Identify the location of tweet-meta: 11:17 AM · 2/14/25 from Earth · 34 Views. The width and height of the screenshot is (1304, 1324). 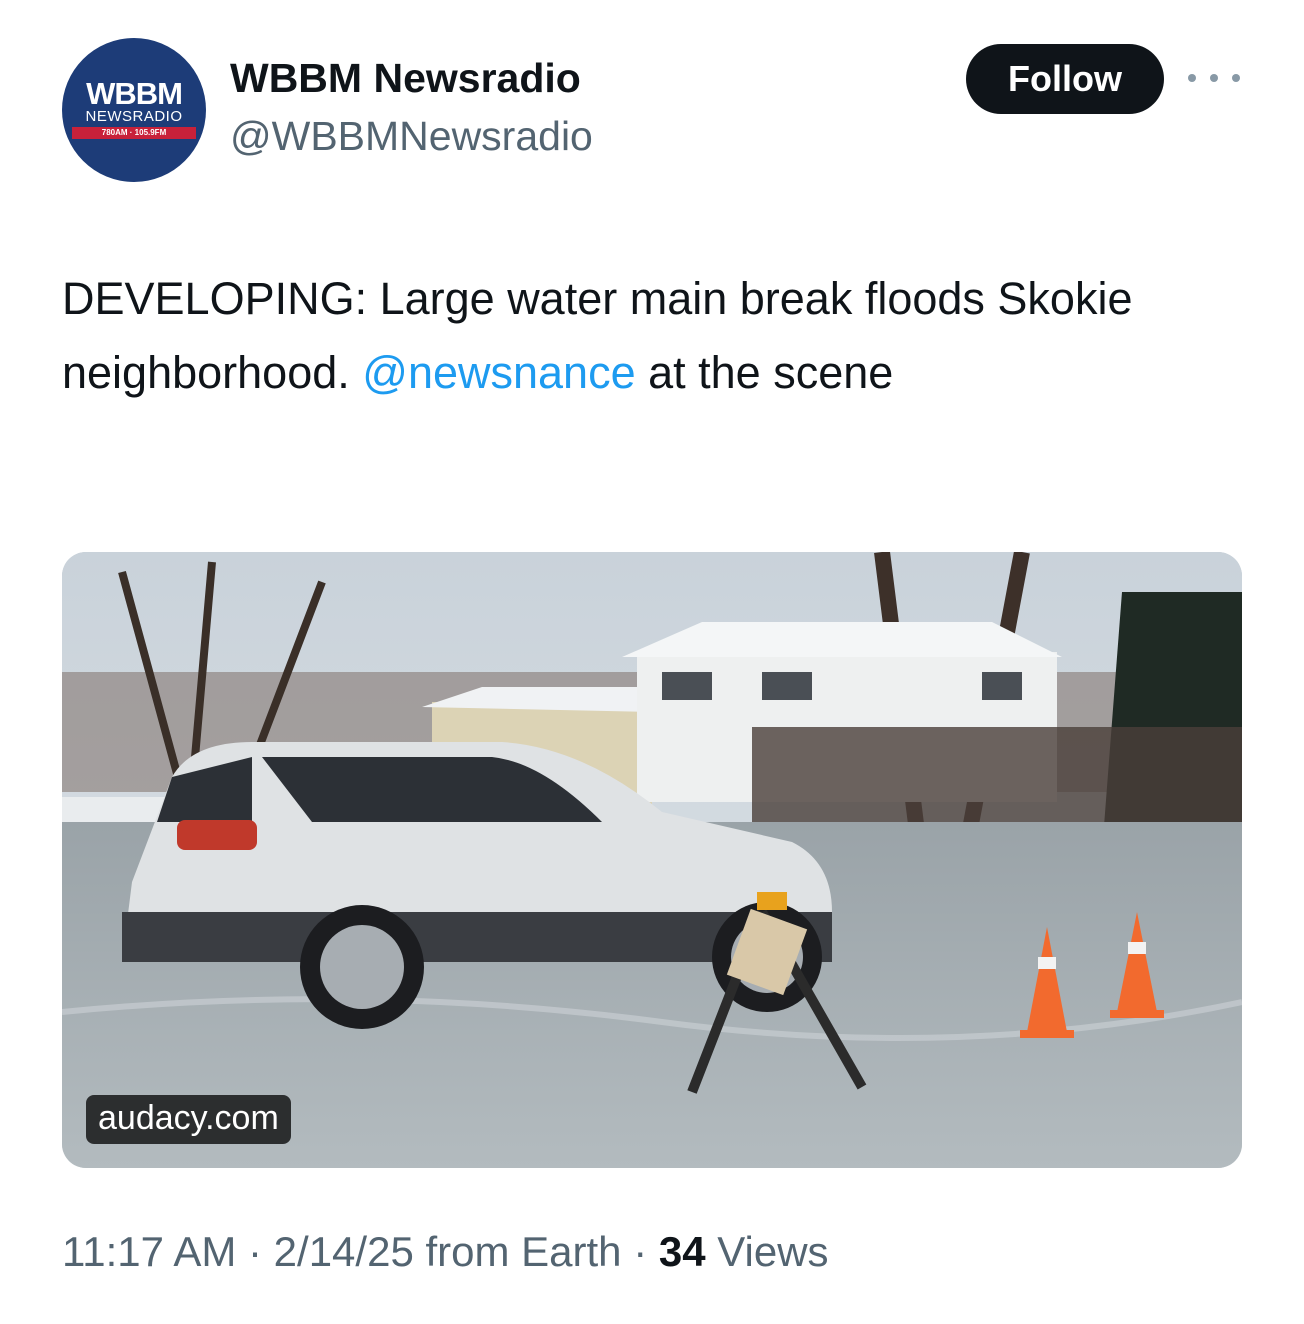
(445, 1252).